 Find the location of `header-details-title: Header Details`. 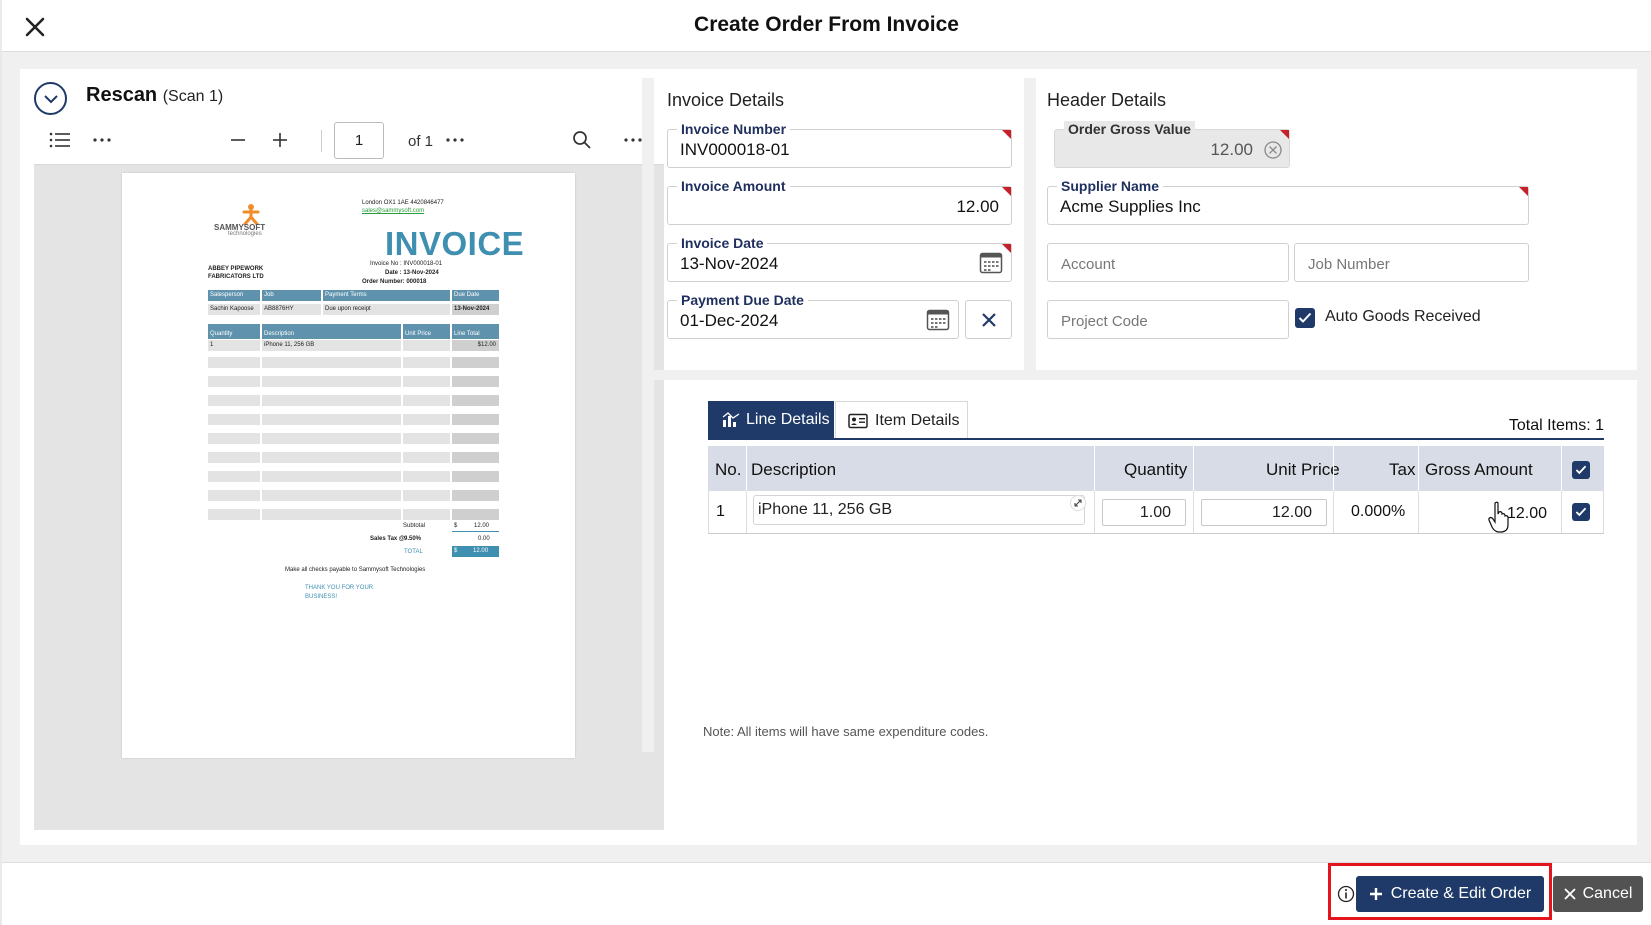

header-details-title: Header Details is located at coordinates (1107, 100).